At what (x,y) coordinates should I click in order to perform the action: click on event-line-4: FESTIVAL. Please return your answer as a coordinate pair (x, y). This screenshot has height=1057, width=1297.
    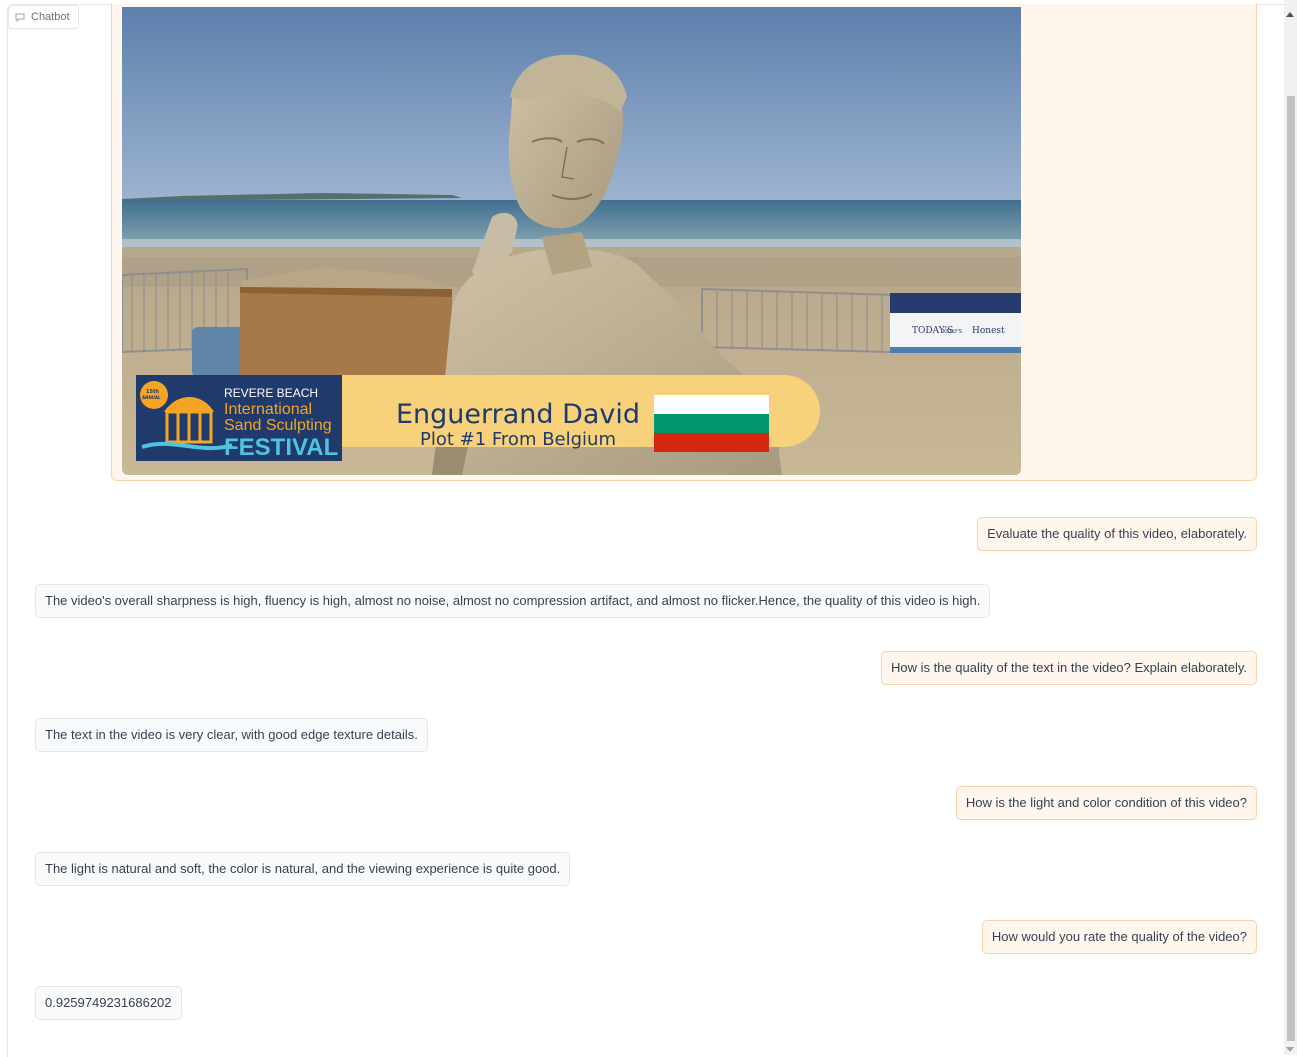
    Looking at the image, I should click on (281, 447).